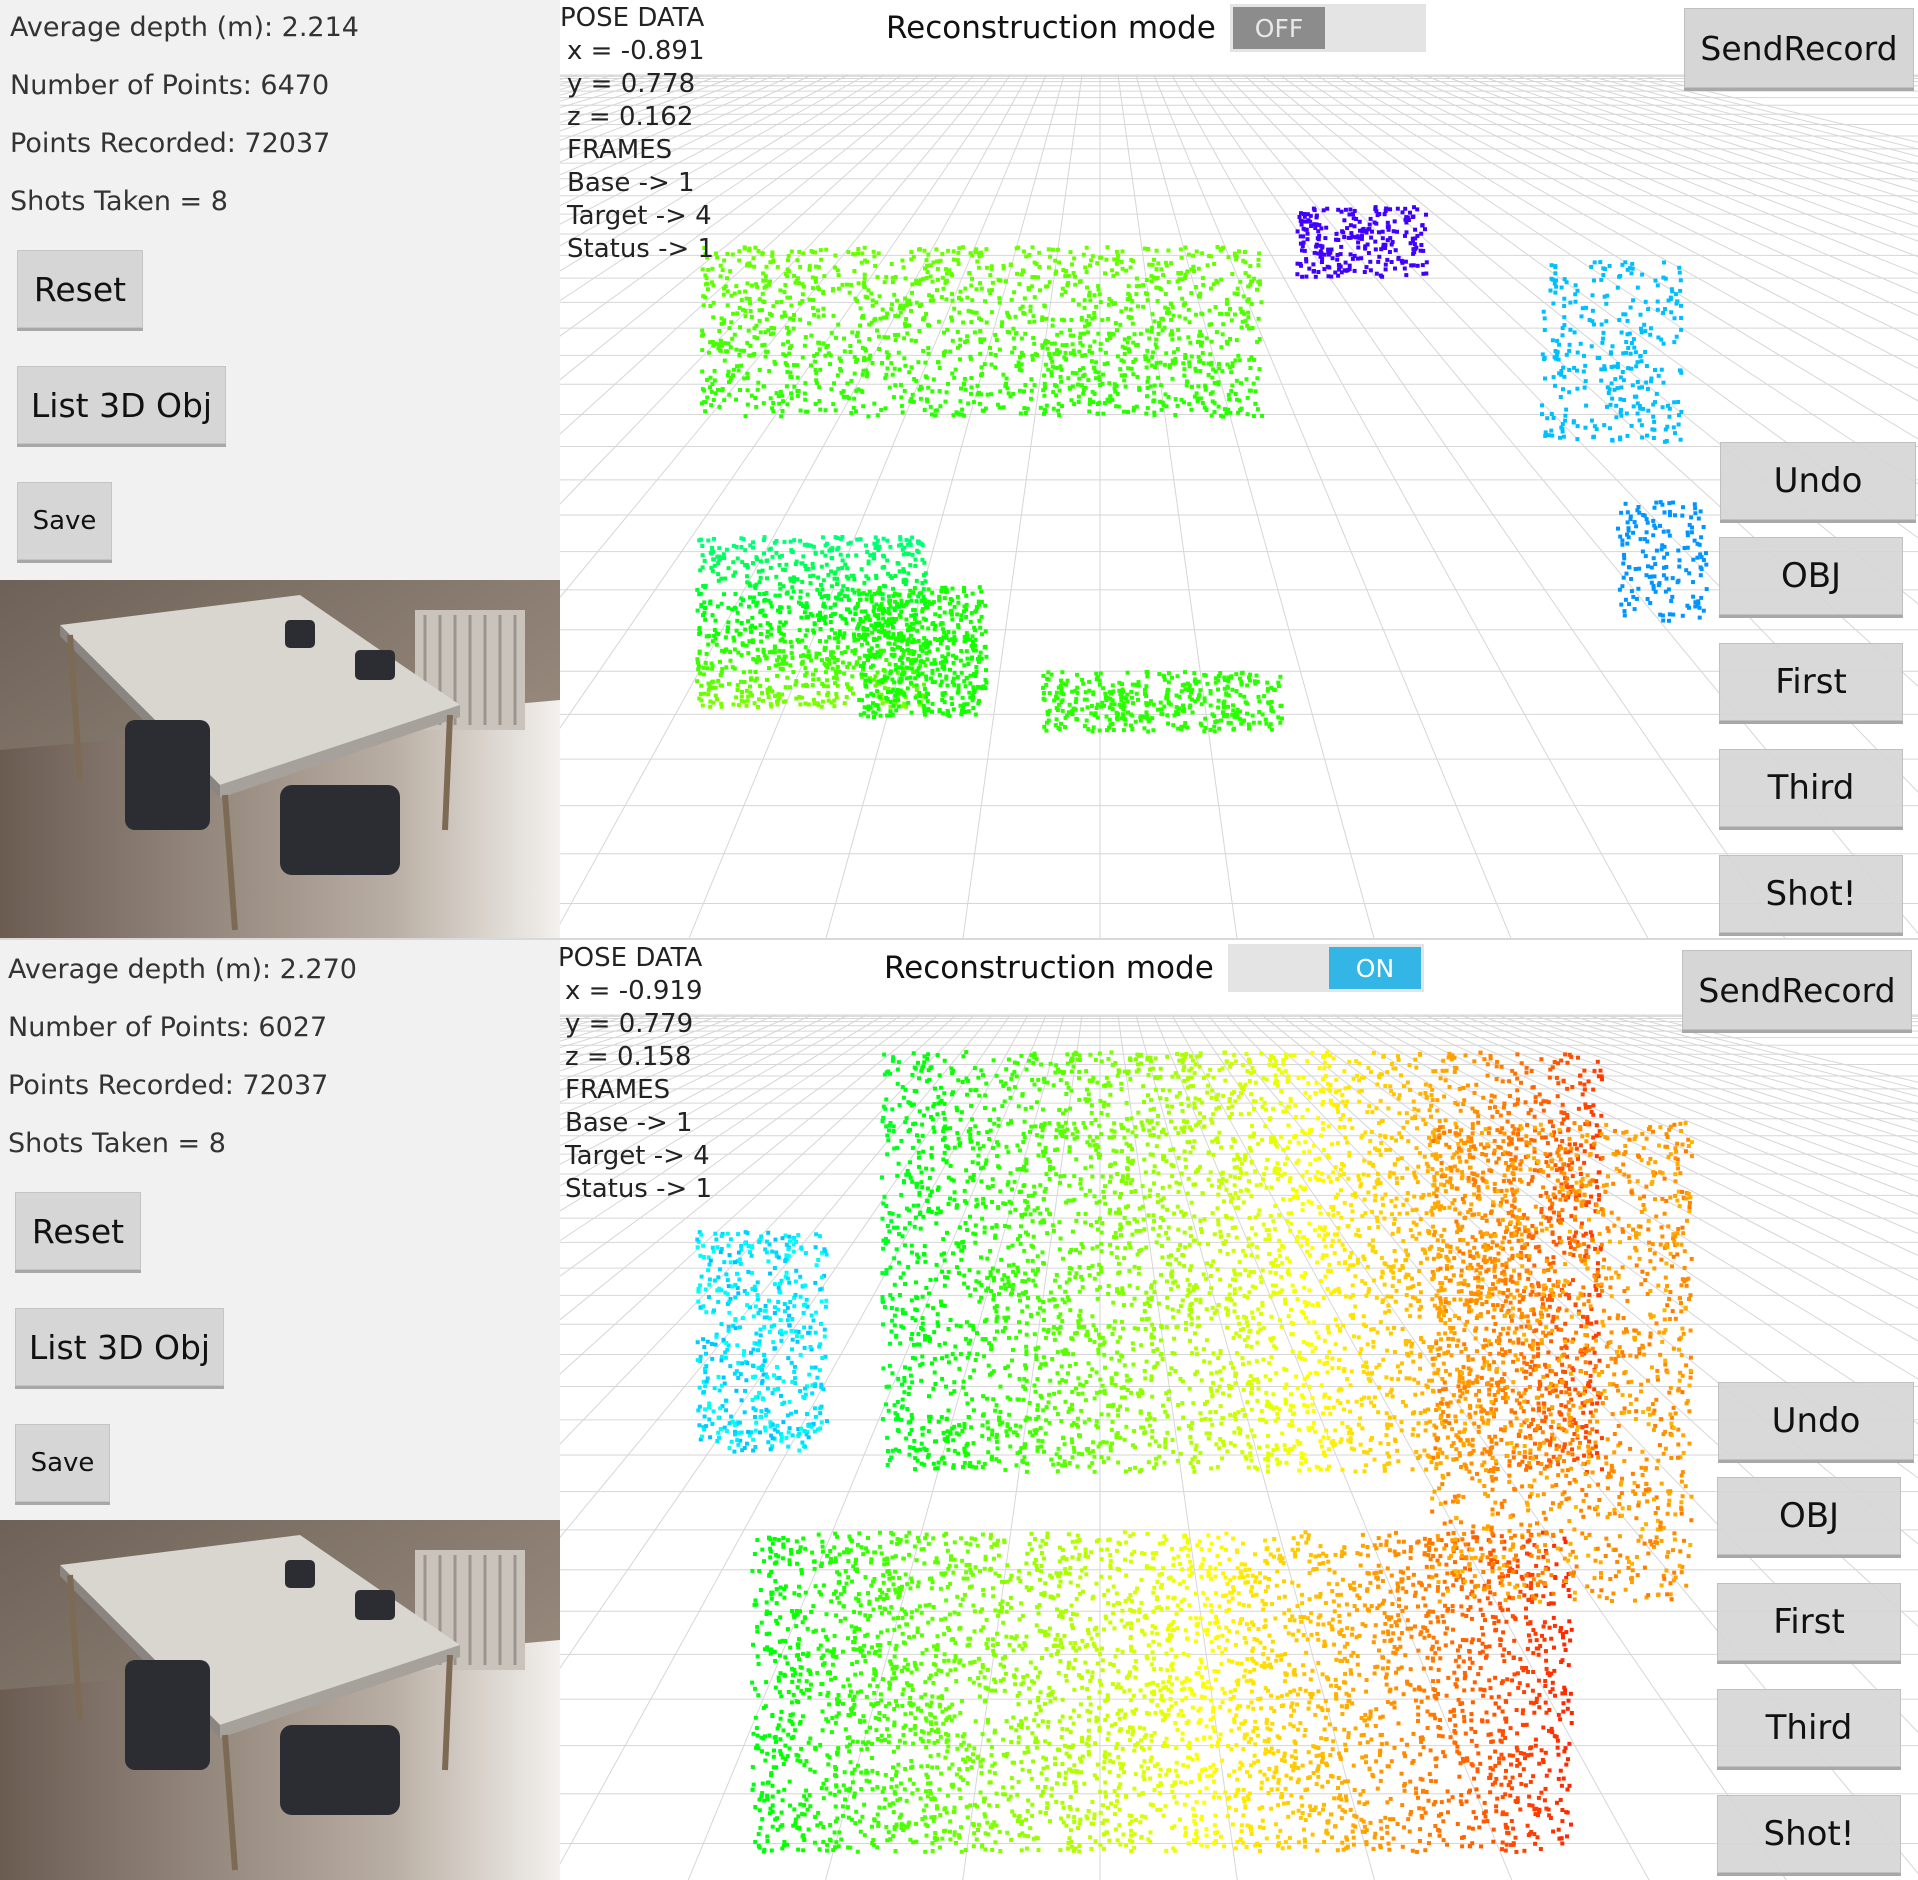 The width and height of the screenshot is (1918, 1880). Describe the element at coordinates (631, 84) in the screenshot. I see `pose-y: y = 0.778` at that location.